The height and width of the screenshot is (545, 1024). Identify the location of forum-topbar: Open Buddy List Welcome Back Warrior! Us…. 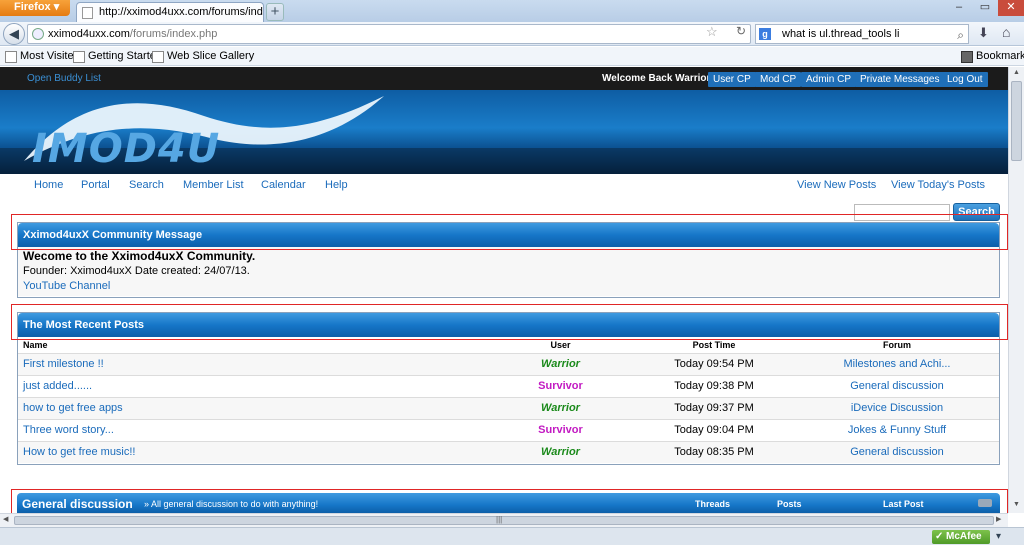
(504, 78).